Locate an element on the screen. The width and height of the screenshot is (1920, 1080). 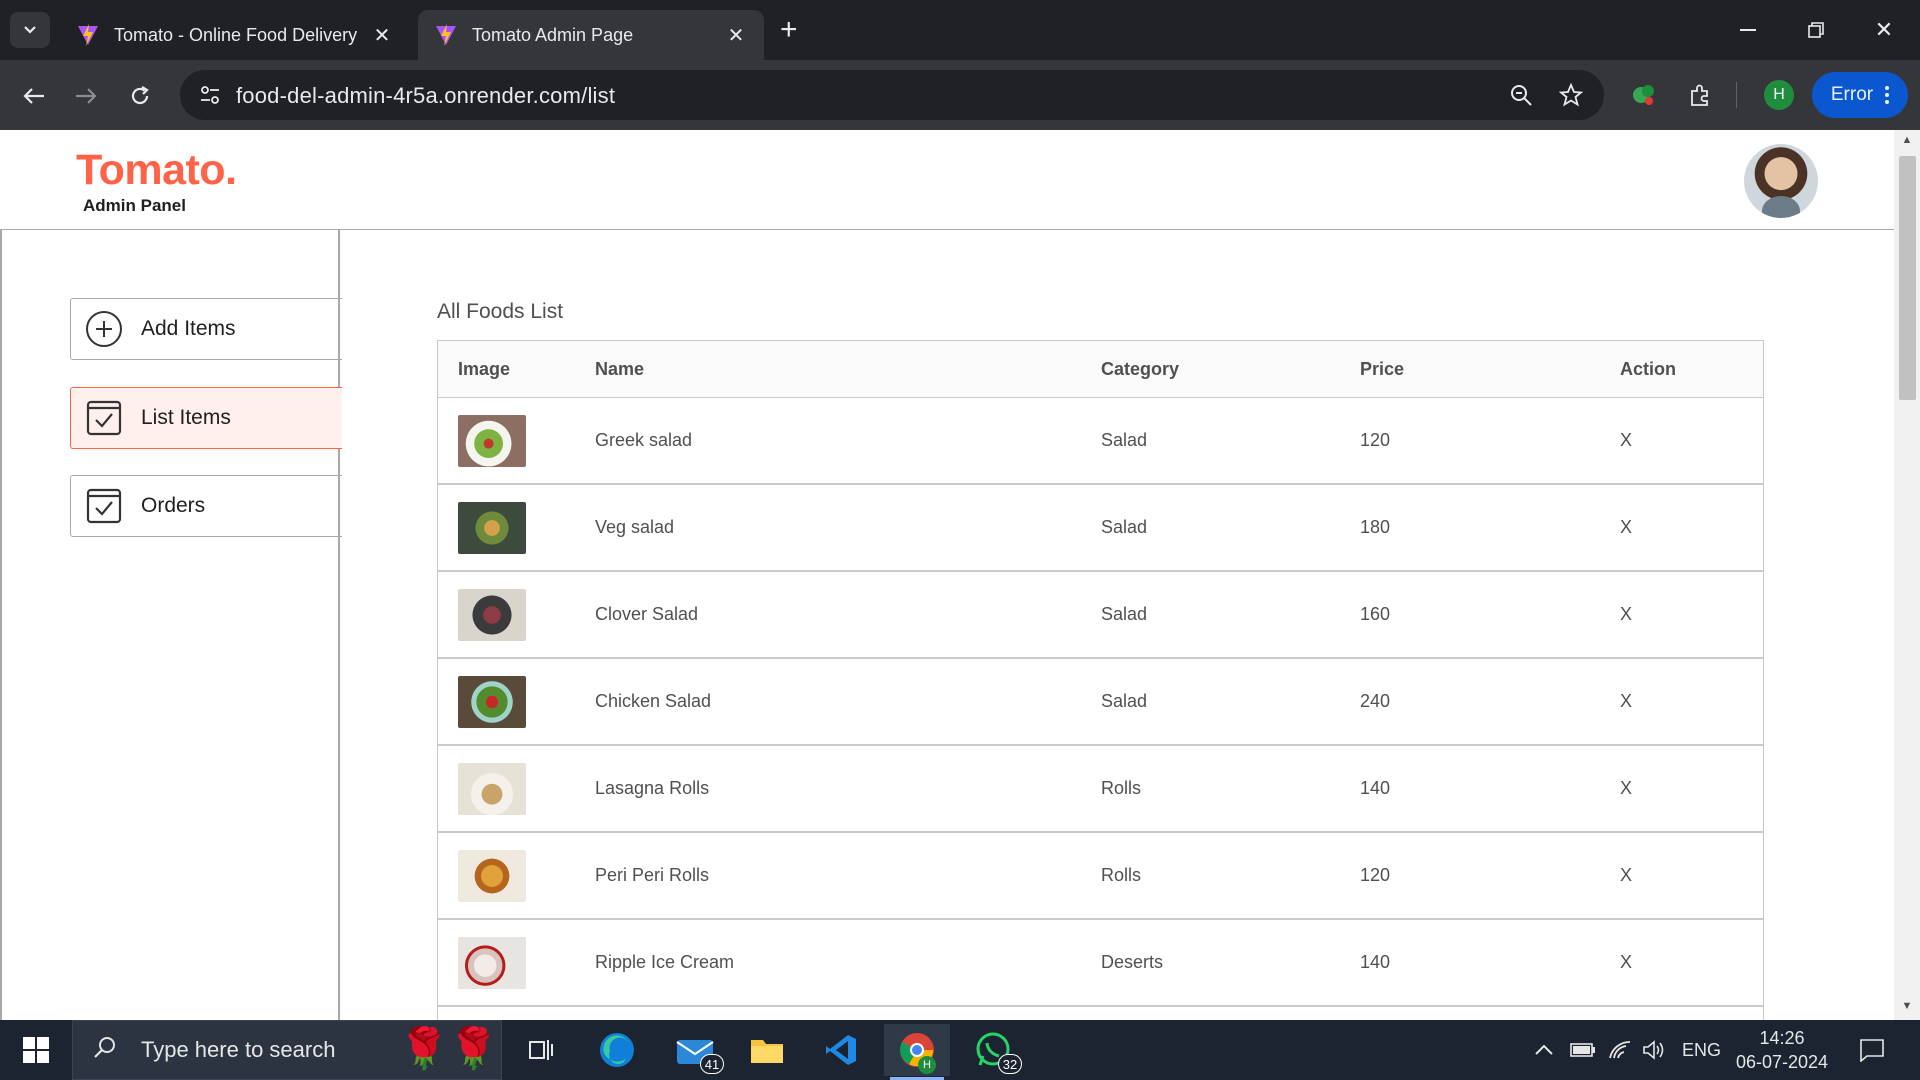
food-price: 120 is located at coordinates (1375, 875).